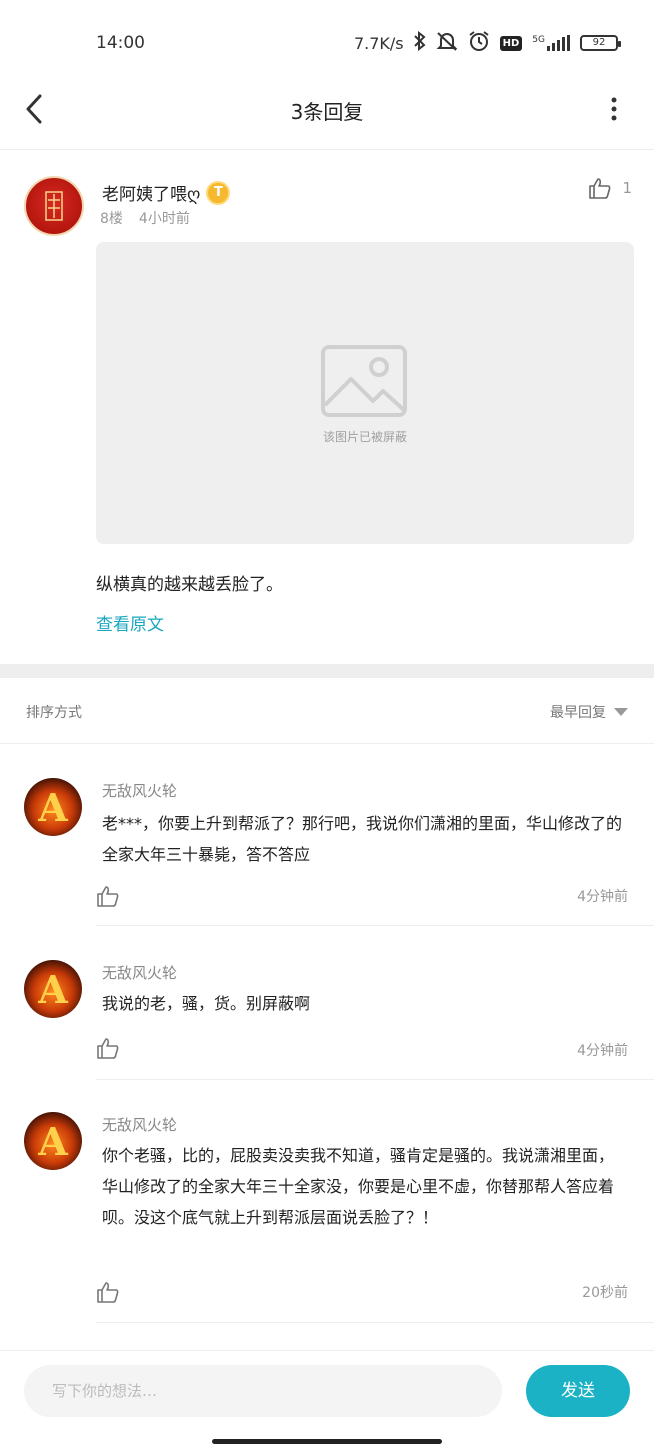  Describe the element at coordinates (111, 219) in the screenshot. I see `floor-number: 8楼` at that location.